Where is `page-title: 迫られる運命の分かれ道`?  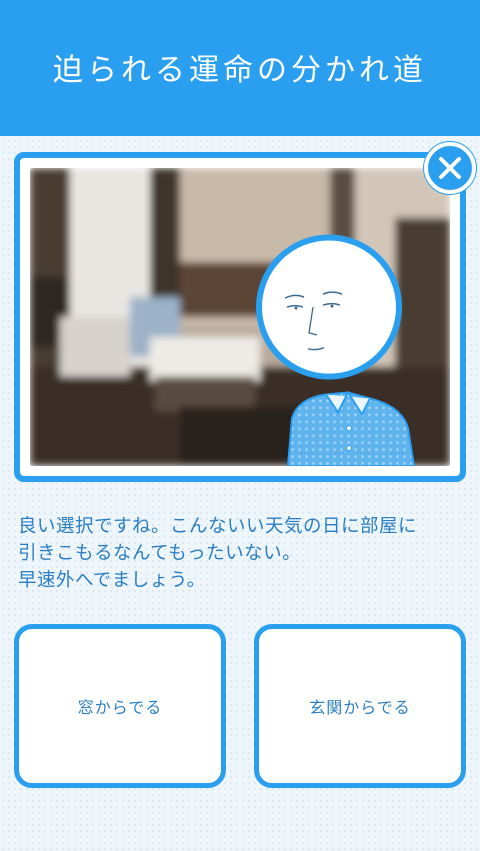 page-title: 迫られる運命の分かれ道 is located at coordinates (240, 70).